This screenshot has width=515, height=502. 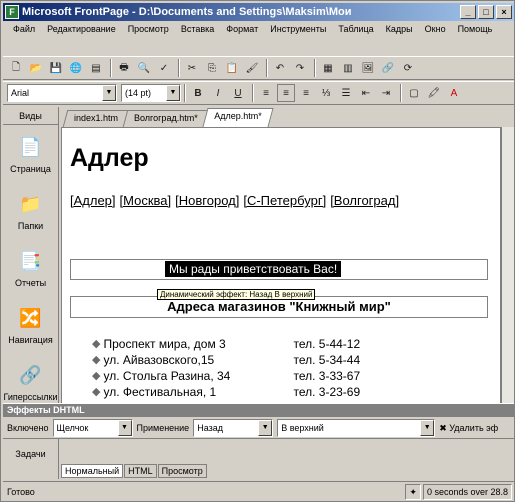 What do you see at coordinates (348, 68) in the screenshot?
I see `insert-table-icon: ▥` at bounding box center [348, 68].